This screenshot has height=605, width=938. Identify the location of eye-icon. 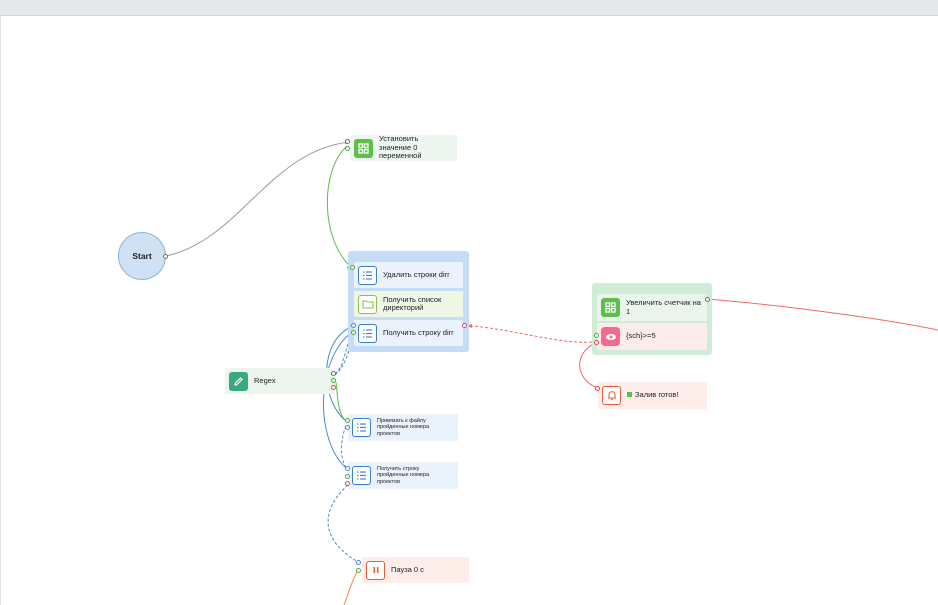
(610, 336).